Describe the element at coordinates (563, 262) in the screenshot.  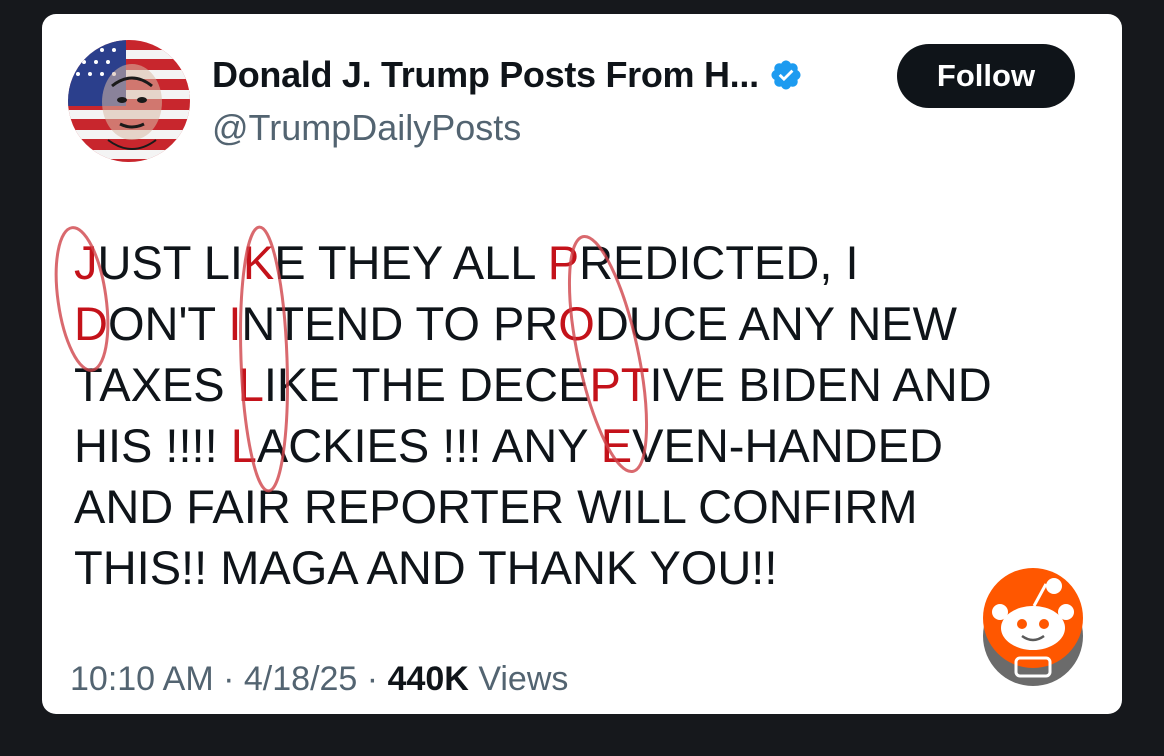
I see `highlighted-letter: P` at that location.